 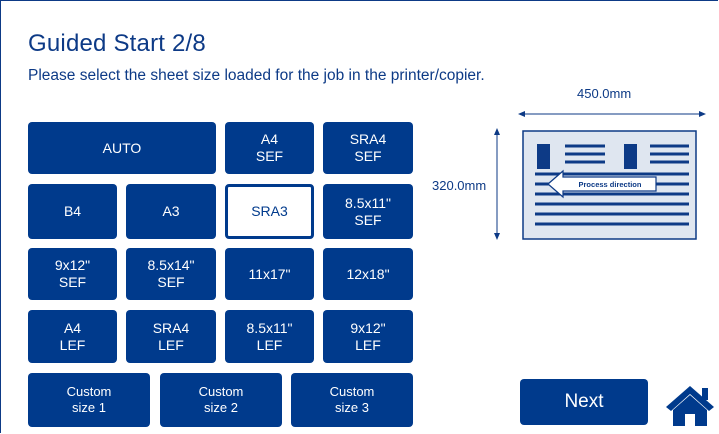 I want to click on size-button-custom-2: Custom size 2, so click(x=221, y=400).